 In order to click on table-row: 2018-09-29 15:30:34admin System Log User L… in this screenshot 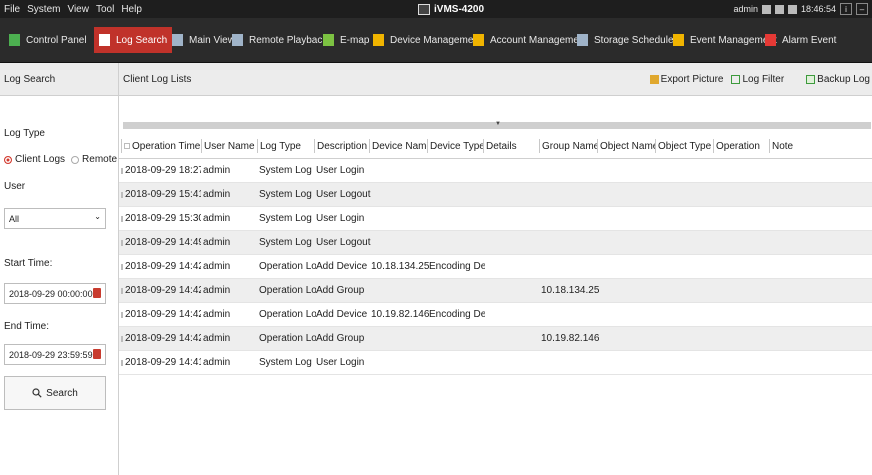, I will do `click(495, 219)`.